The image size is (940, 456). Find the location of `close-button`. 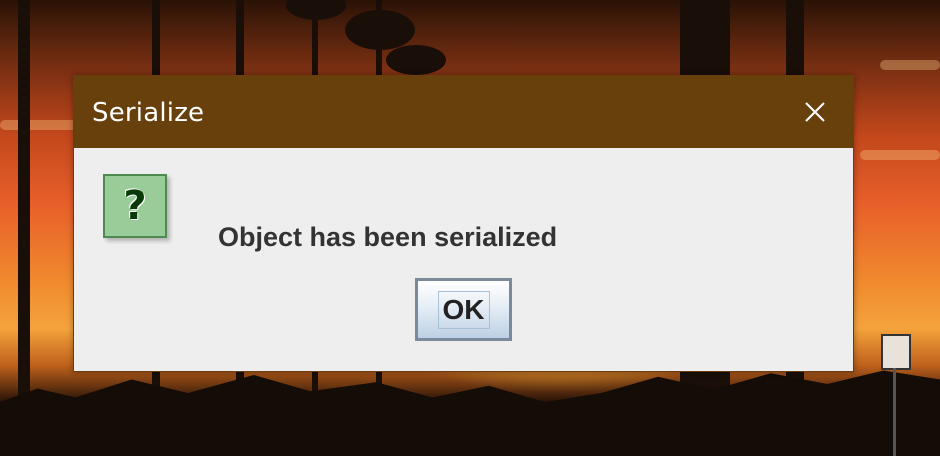

close-button is located at coordinates (815, 112).